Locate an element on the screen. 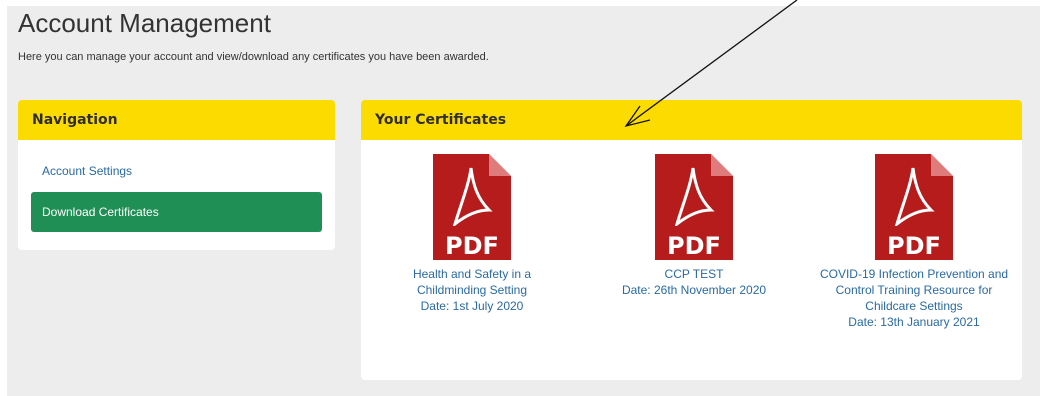  certificate-date: Date: 26th November 2020 is located at coordinates (694, 290).